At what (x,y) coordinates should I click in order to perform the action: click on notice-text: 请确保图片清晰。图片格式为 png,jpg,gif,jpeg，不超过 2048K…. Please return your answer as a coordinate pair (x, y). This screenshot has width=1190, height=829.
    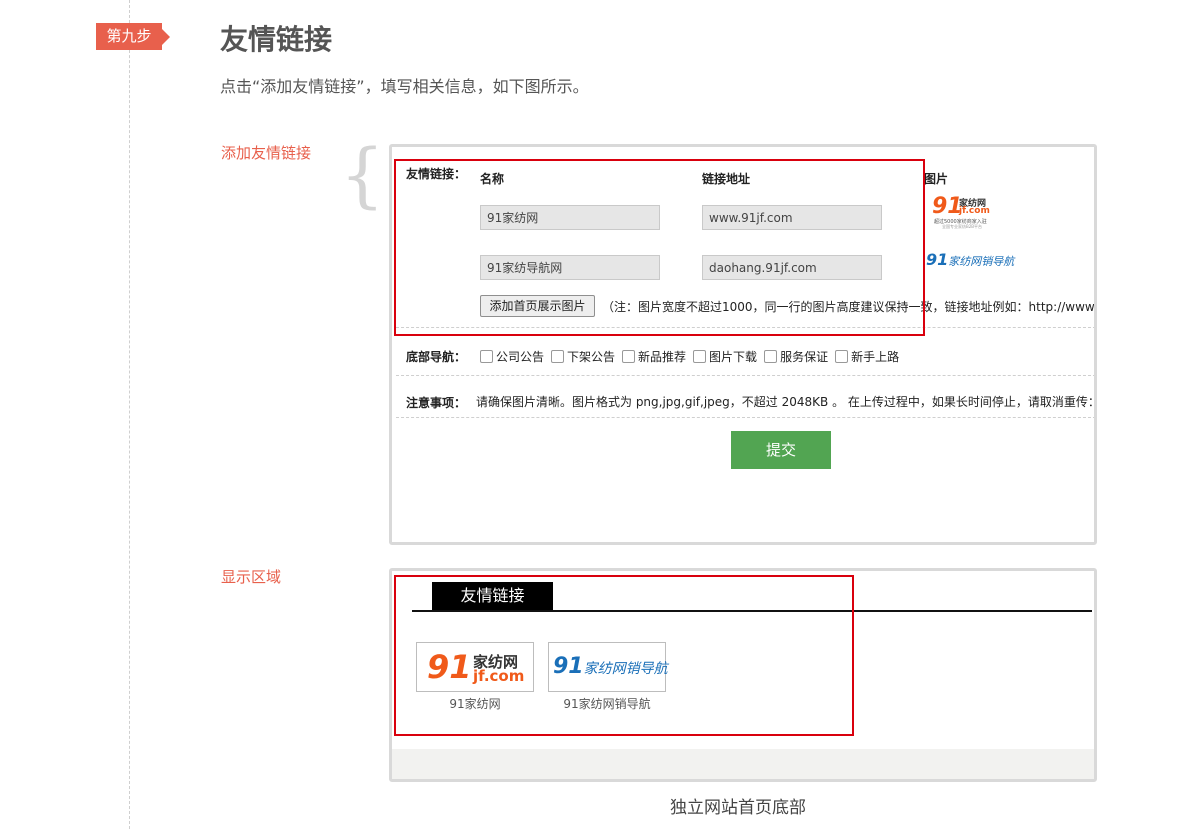
    Looking at the image, I should click on (786, 402).